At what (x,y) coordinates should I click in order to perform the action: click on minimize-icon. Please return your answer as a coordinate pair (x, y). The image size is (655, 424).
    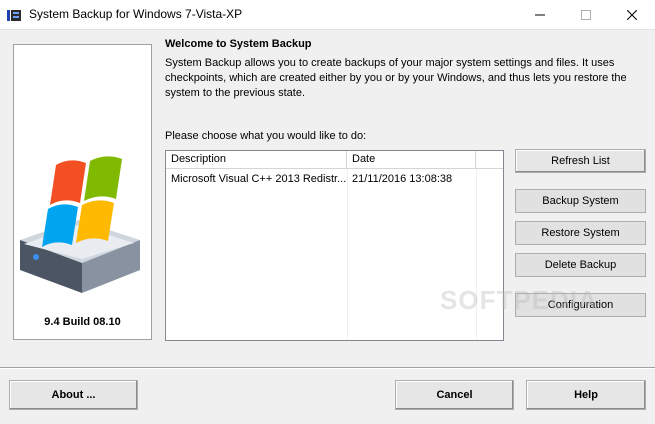
    Looking at the image, I should click on (540, 15).